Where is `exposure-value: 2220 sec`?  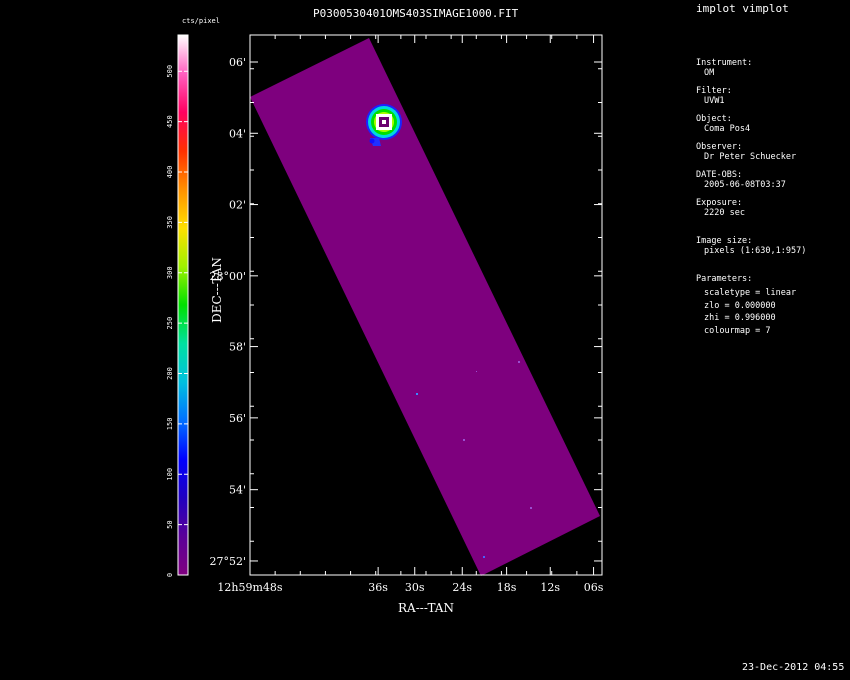
exposure-value: 2220 sec is located at coordinates (724, 213).